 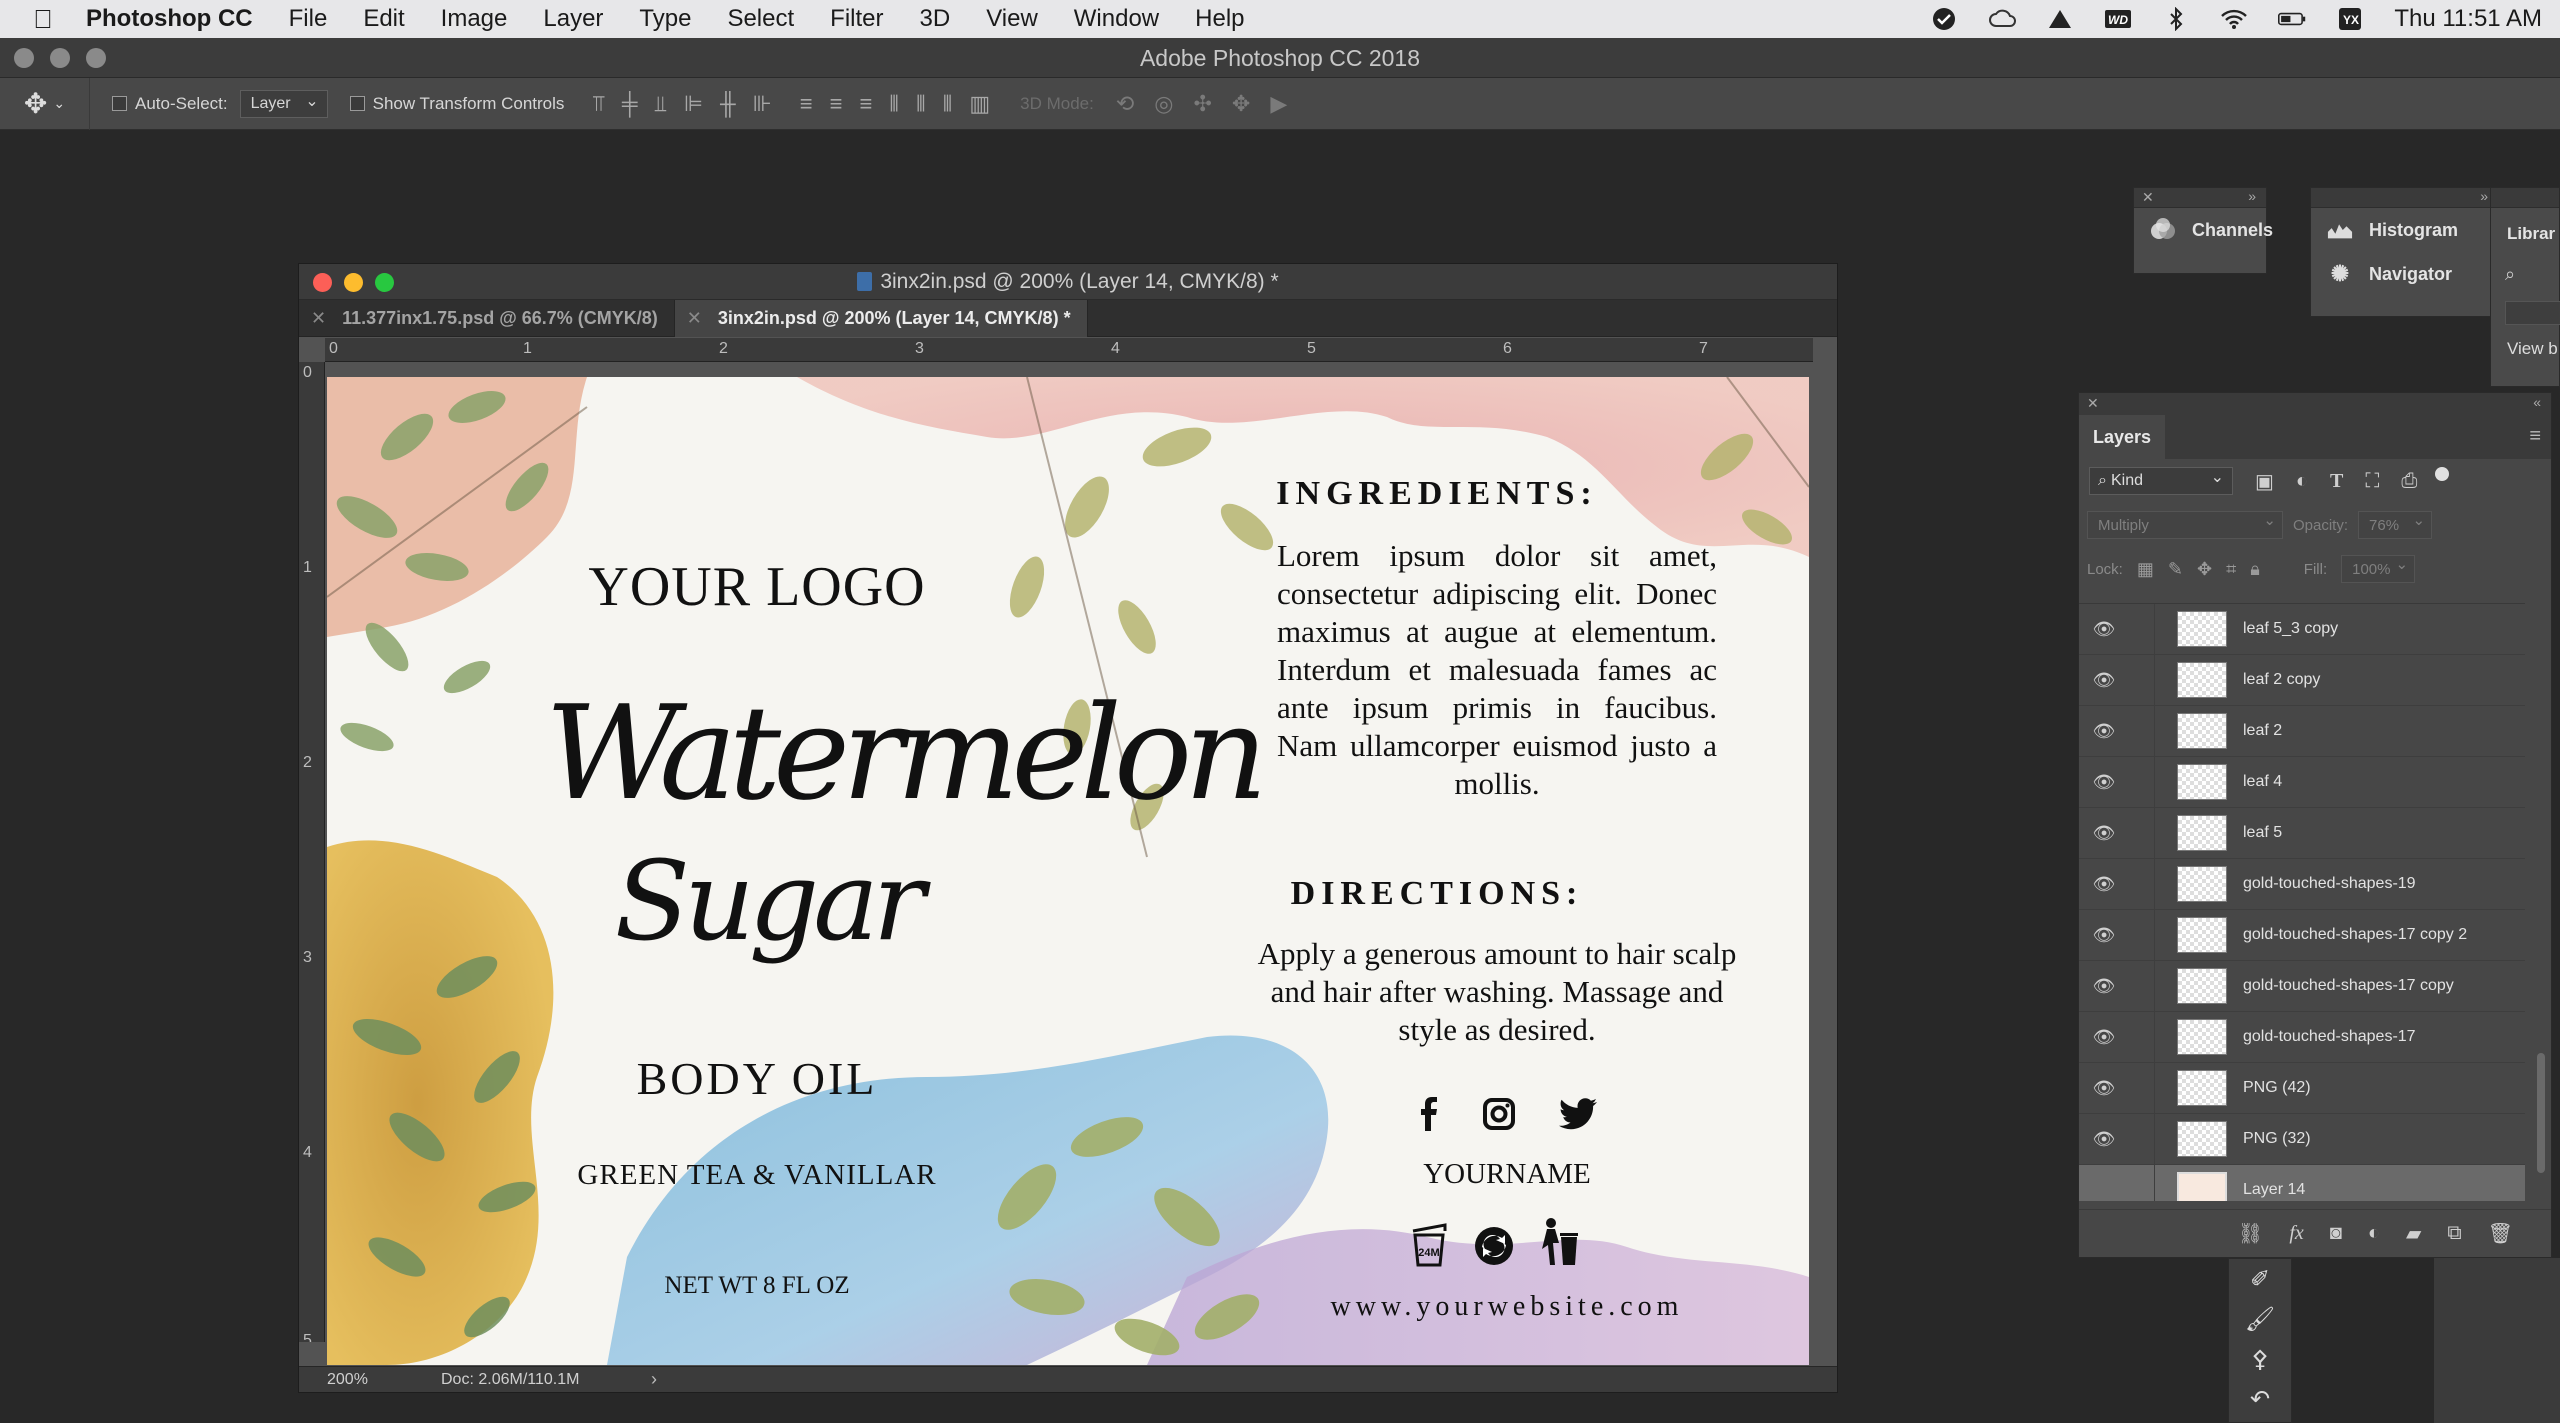 I want to click on menu-filter: Filter, so click(x=856, y=19).